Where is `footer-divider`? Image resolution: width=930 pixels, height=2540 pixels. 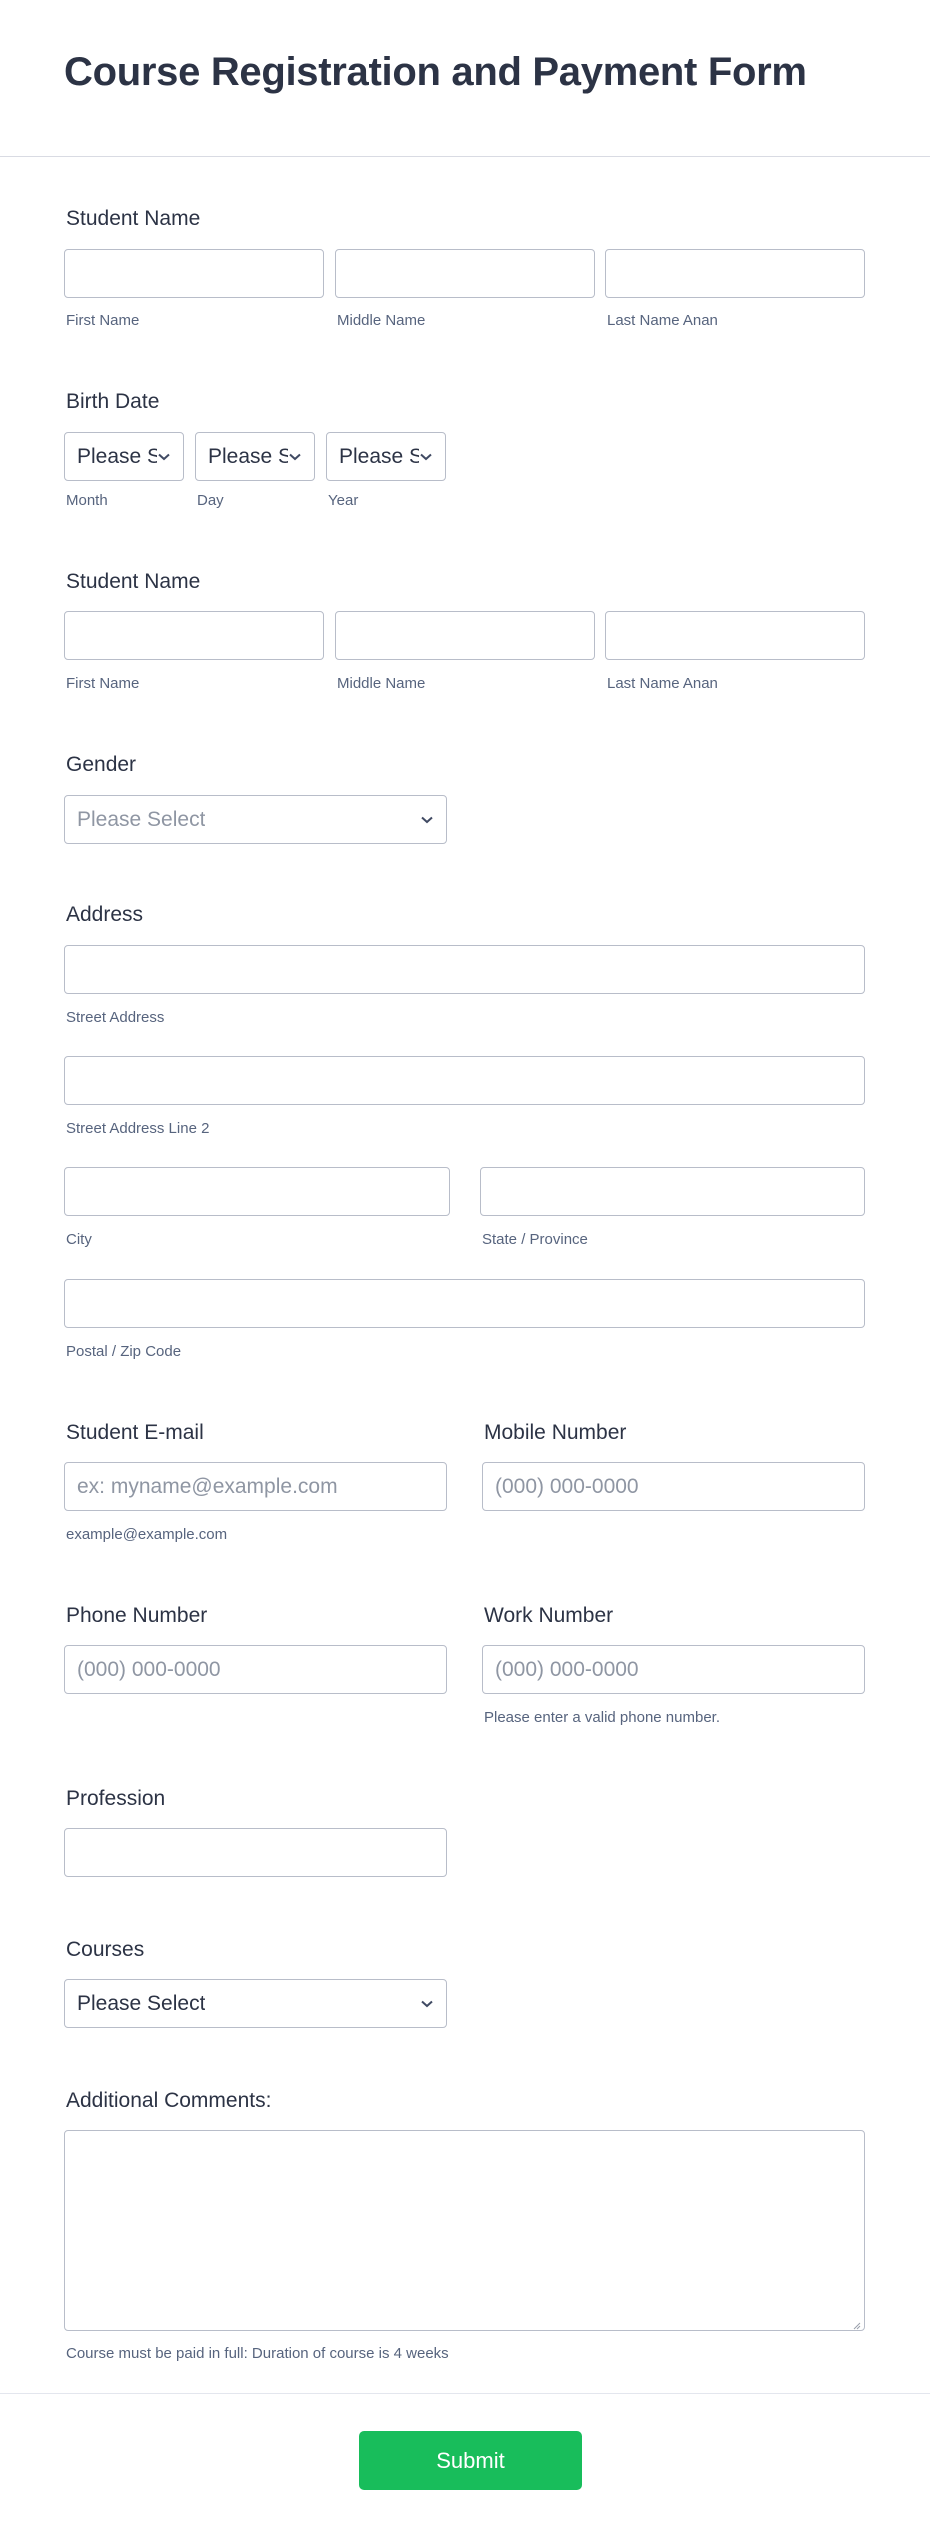 footer-divider is located at coordinates (465, 2393).